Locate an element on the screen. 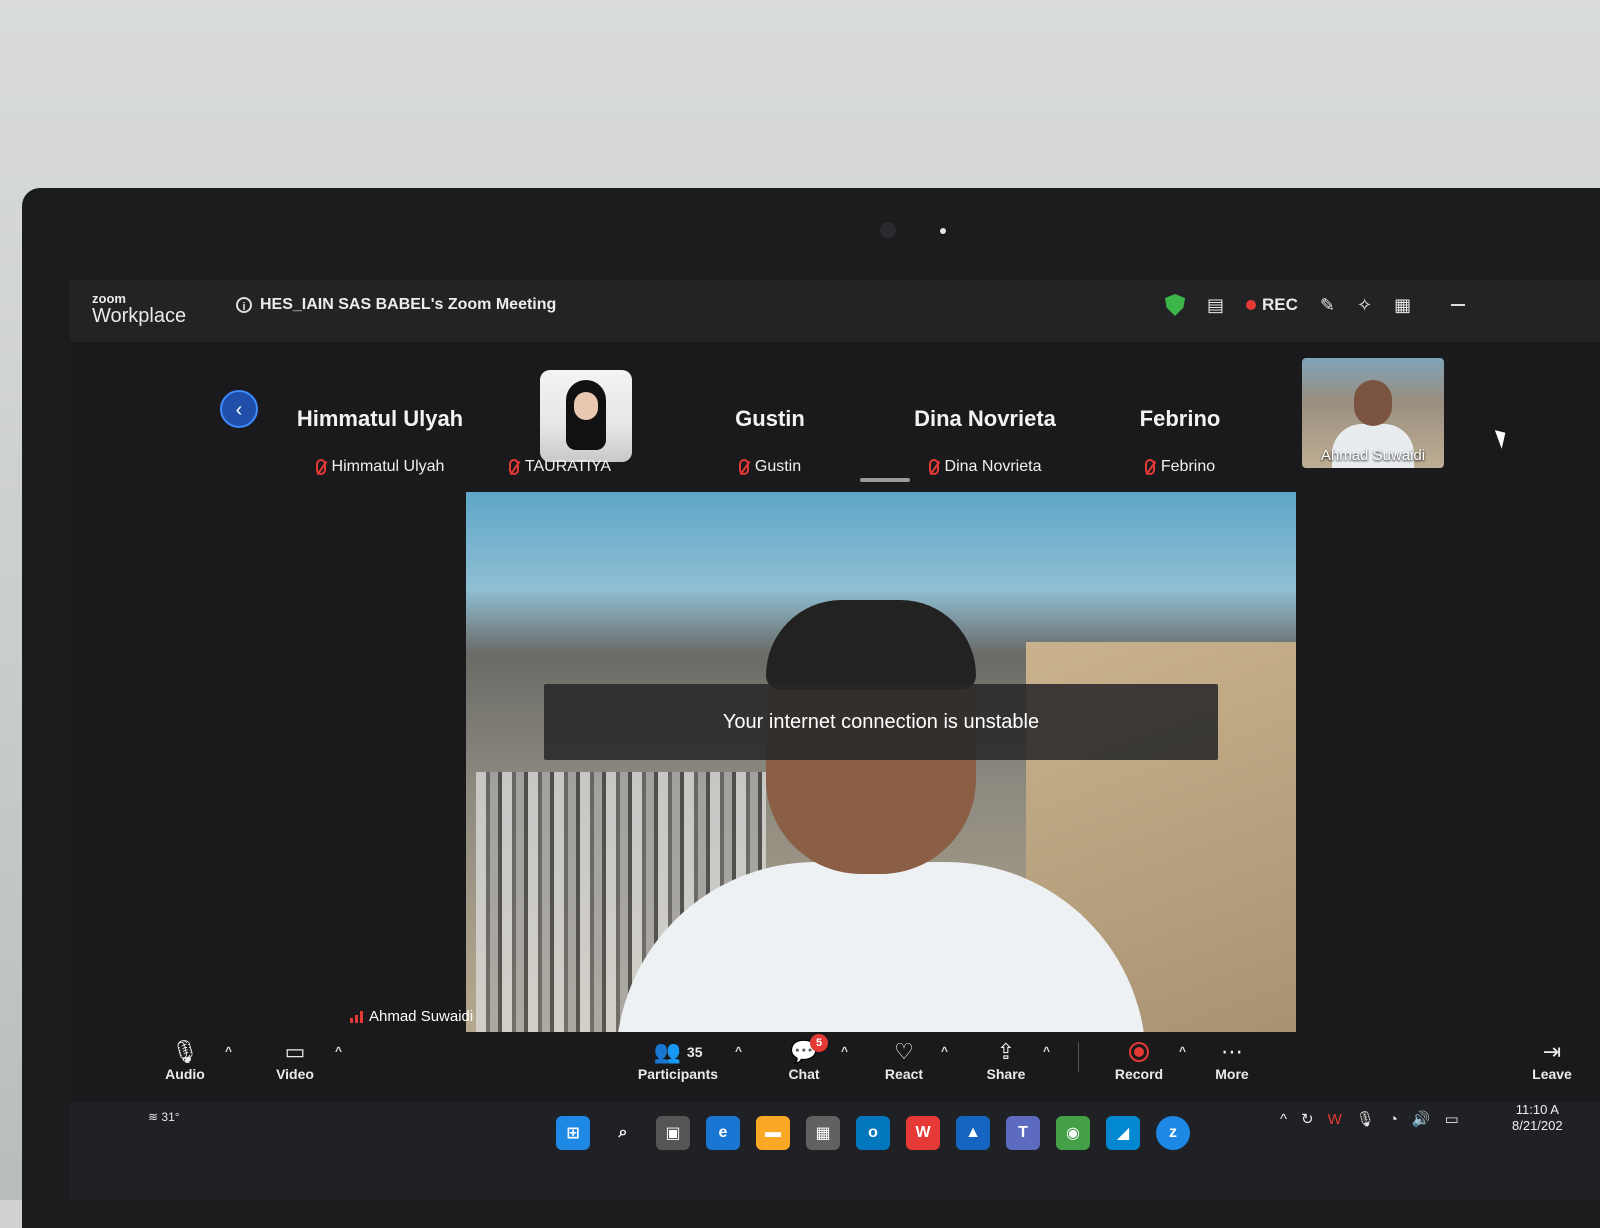  participant-label-text: Gustin is located at coordinates (778, 466).